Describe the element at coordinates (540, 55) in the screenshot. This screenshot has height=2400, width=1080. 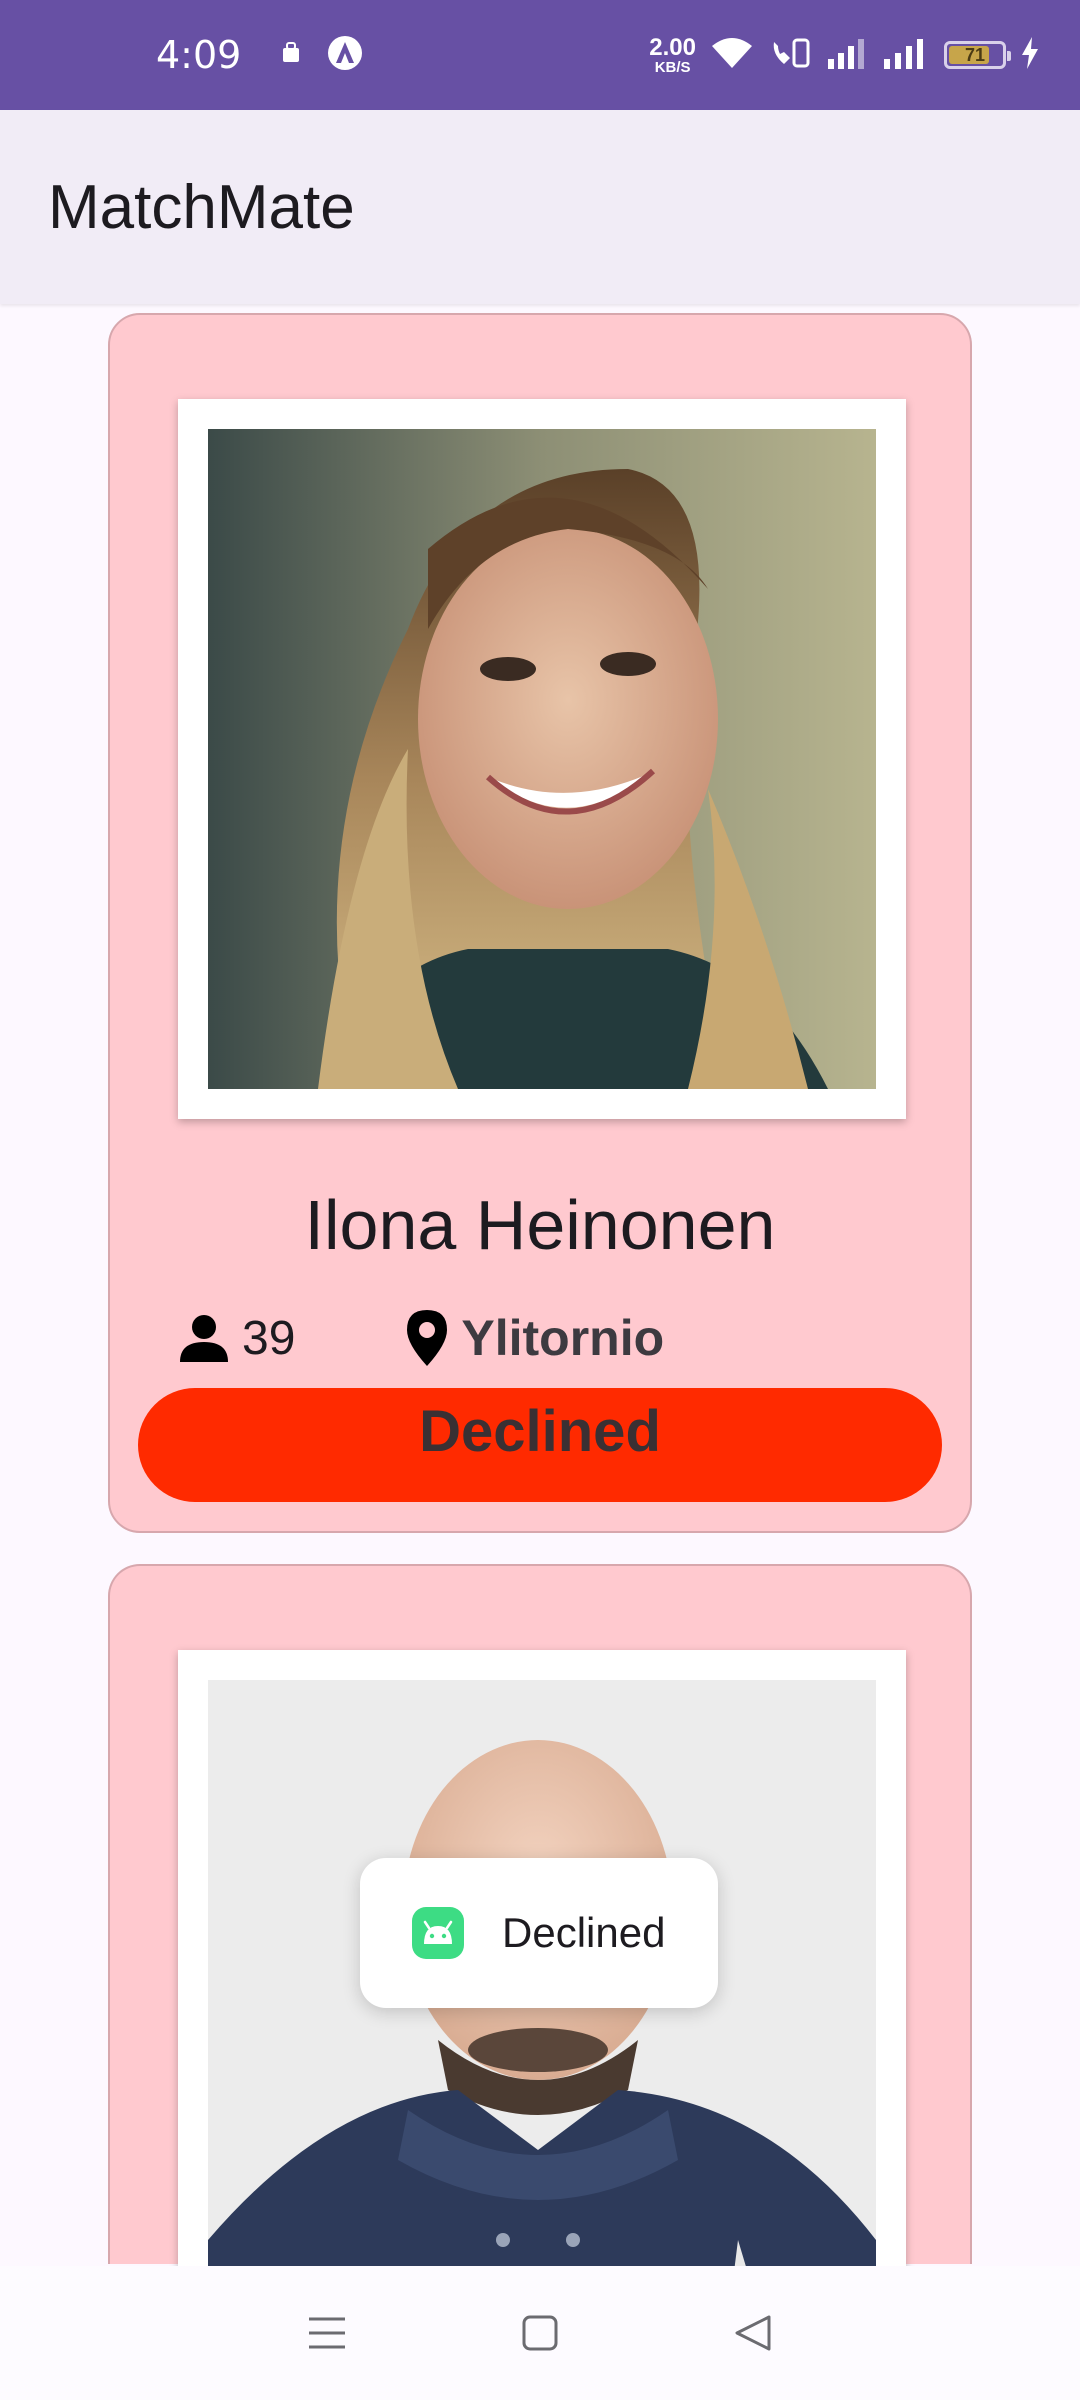
I see `status-bar: 4:09 2.00 KB/S 71` at that location.